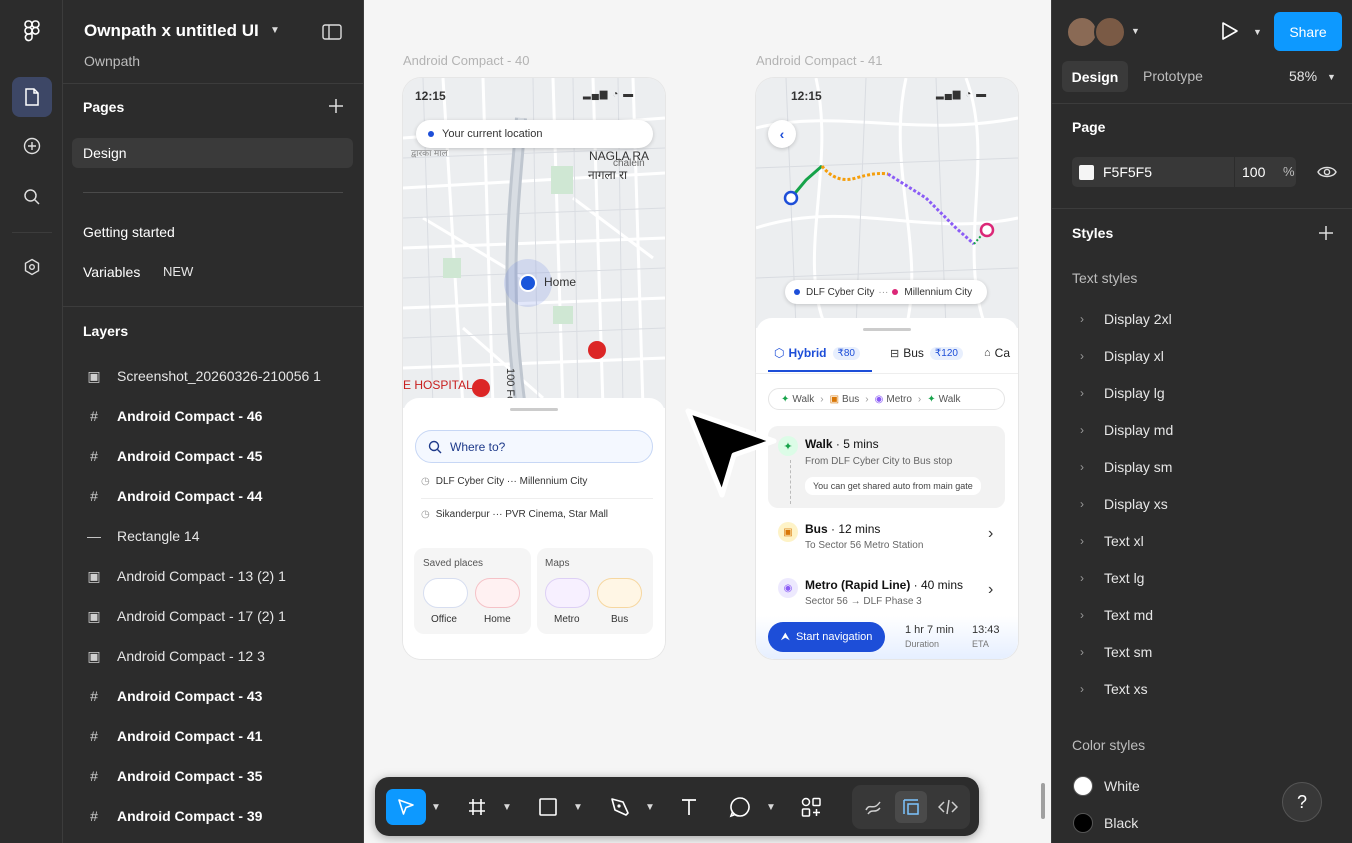 Image resolution: width=1352 pixels, height=843 pixels. Describe the element at coordinates (620, 807) in the screenshot. I see `pen-tool-button` at that location.